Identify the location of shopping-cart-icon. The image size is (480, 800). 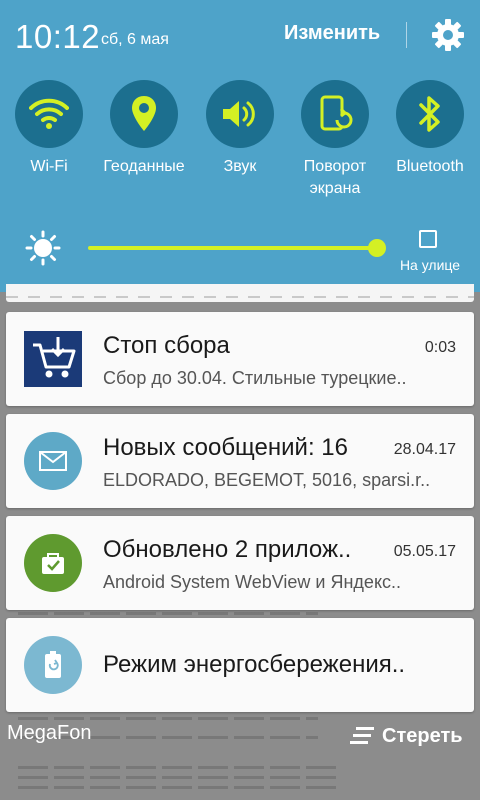
(53, 359).